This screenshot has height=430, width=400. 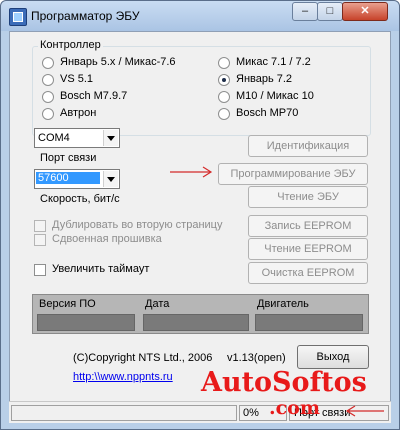 What do you see at coordinates (308, 226) in the screenshot?
I see `write-eeprom-button: Запись EEPROM` at bounding box center [308, 226].